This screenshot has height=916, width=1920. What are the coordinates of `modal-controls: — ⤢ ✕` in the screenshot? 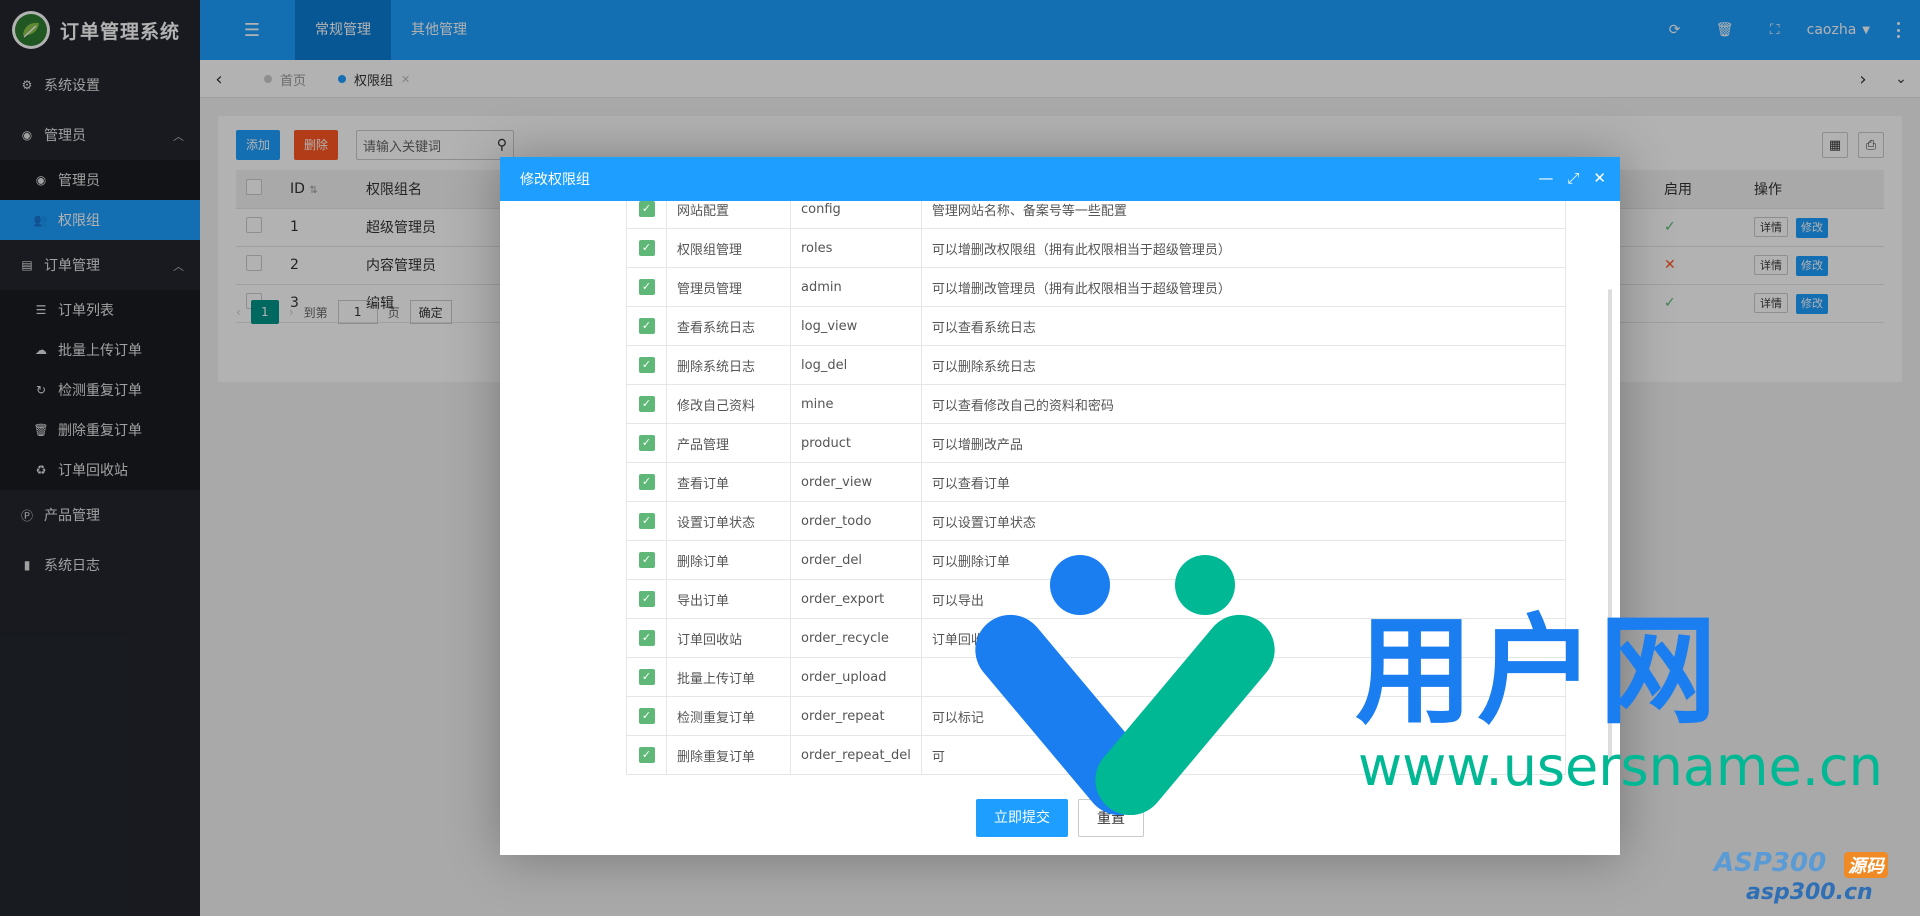 It's located at (1572, 178).